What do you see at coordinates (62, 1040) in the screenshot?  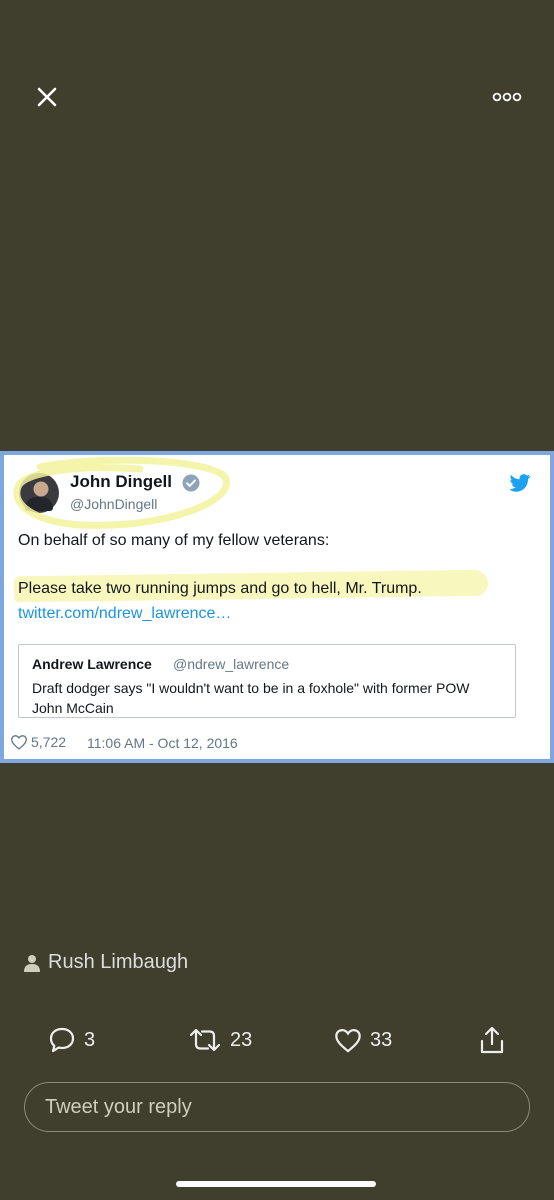 I see `reply-icon` at bounding box center [62, 1040].